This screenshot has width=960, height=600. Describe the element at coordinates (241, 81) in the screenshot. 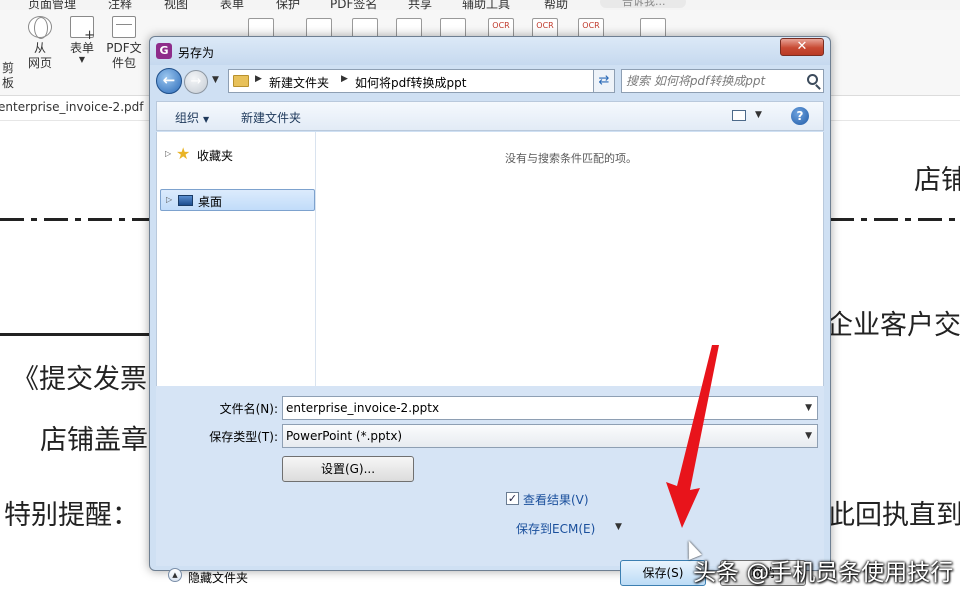

I see `folder-icon` at that location.